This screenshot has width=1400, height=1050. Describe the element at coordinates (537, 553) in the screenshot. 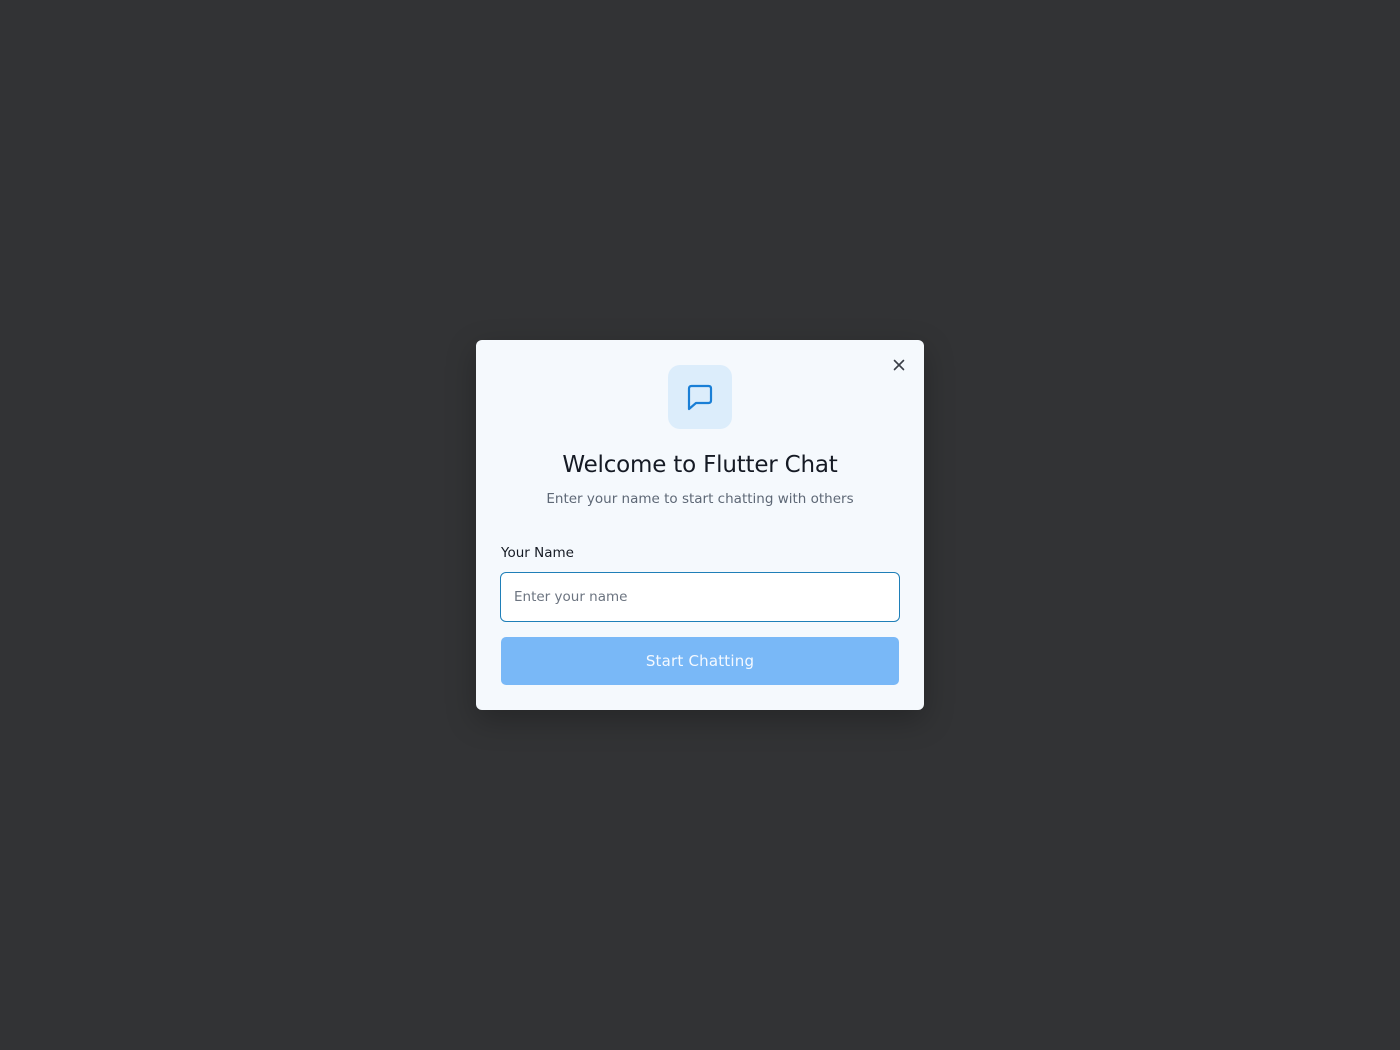

I see `name-field-label: Your Name` at that location.